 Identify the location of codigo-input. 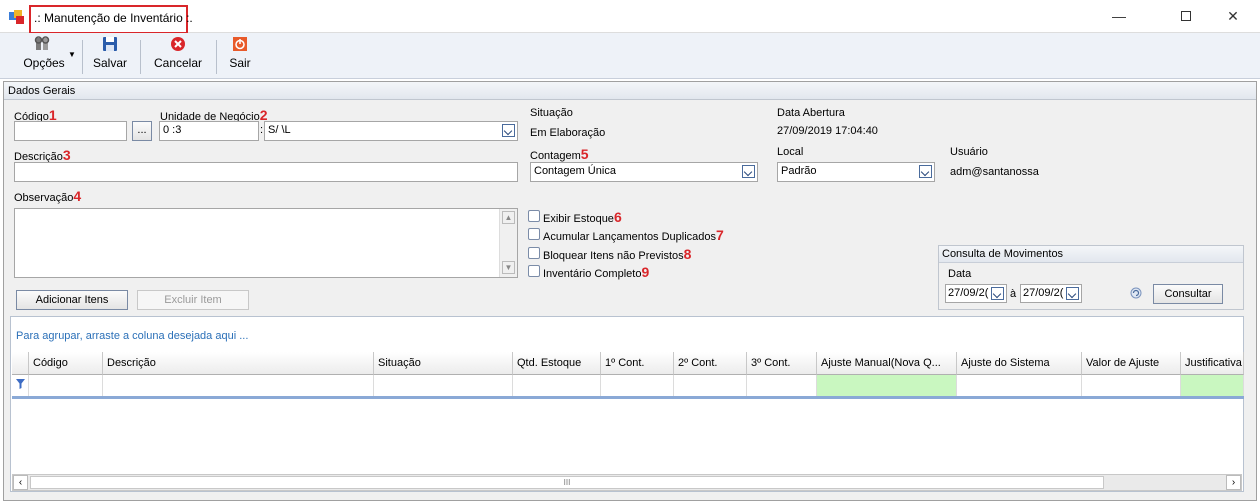
(70, 131).